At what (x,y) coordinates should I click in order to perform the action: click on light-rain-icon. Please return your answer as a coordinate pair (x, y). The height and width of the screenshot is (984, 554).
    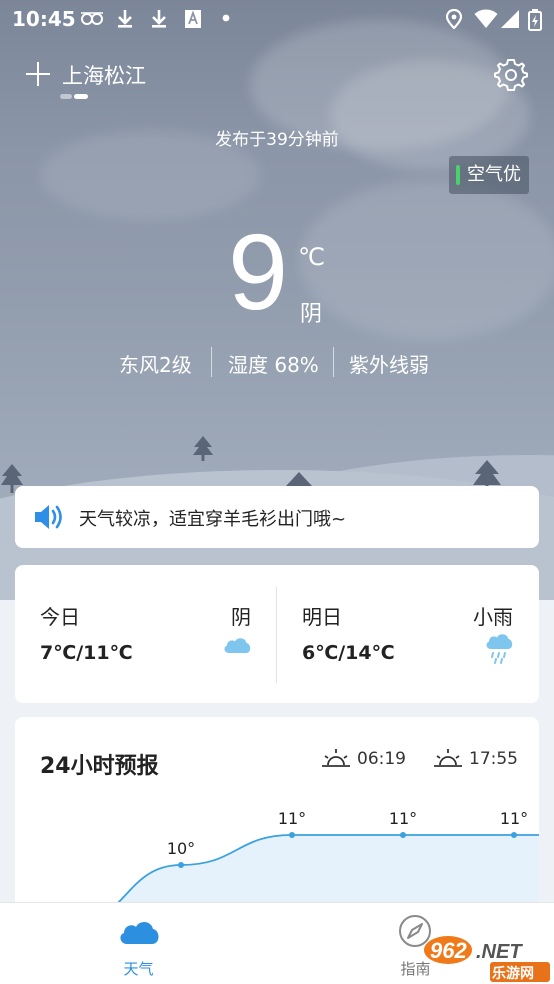
    Looking at the image, I should click on (499, 649).